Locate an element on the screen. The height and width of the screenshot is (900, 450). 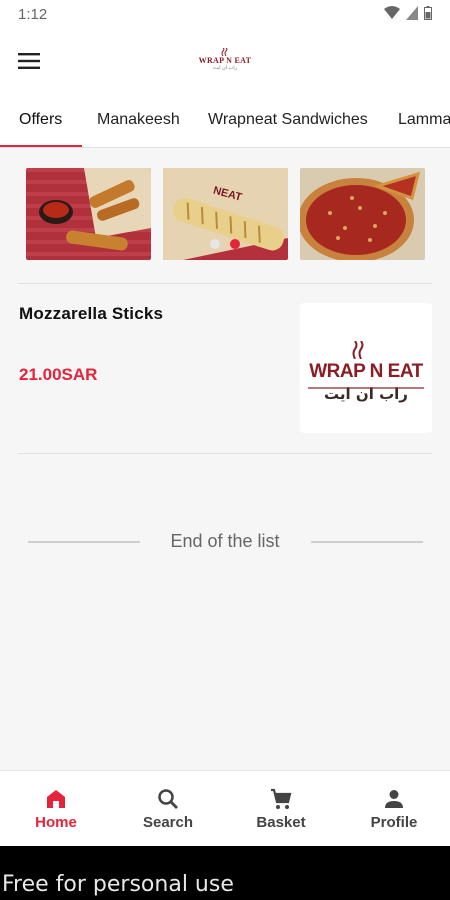
nav-profile: Profile is located at coordinates (394, 809).